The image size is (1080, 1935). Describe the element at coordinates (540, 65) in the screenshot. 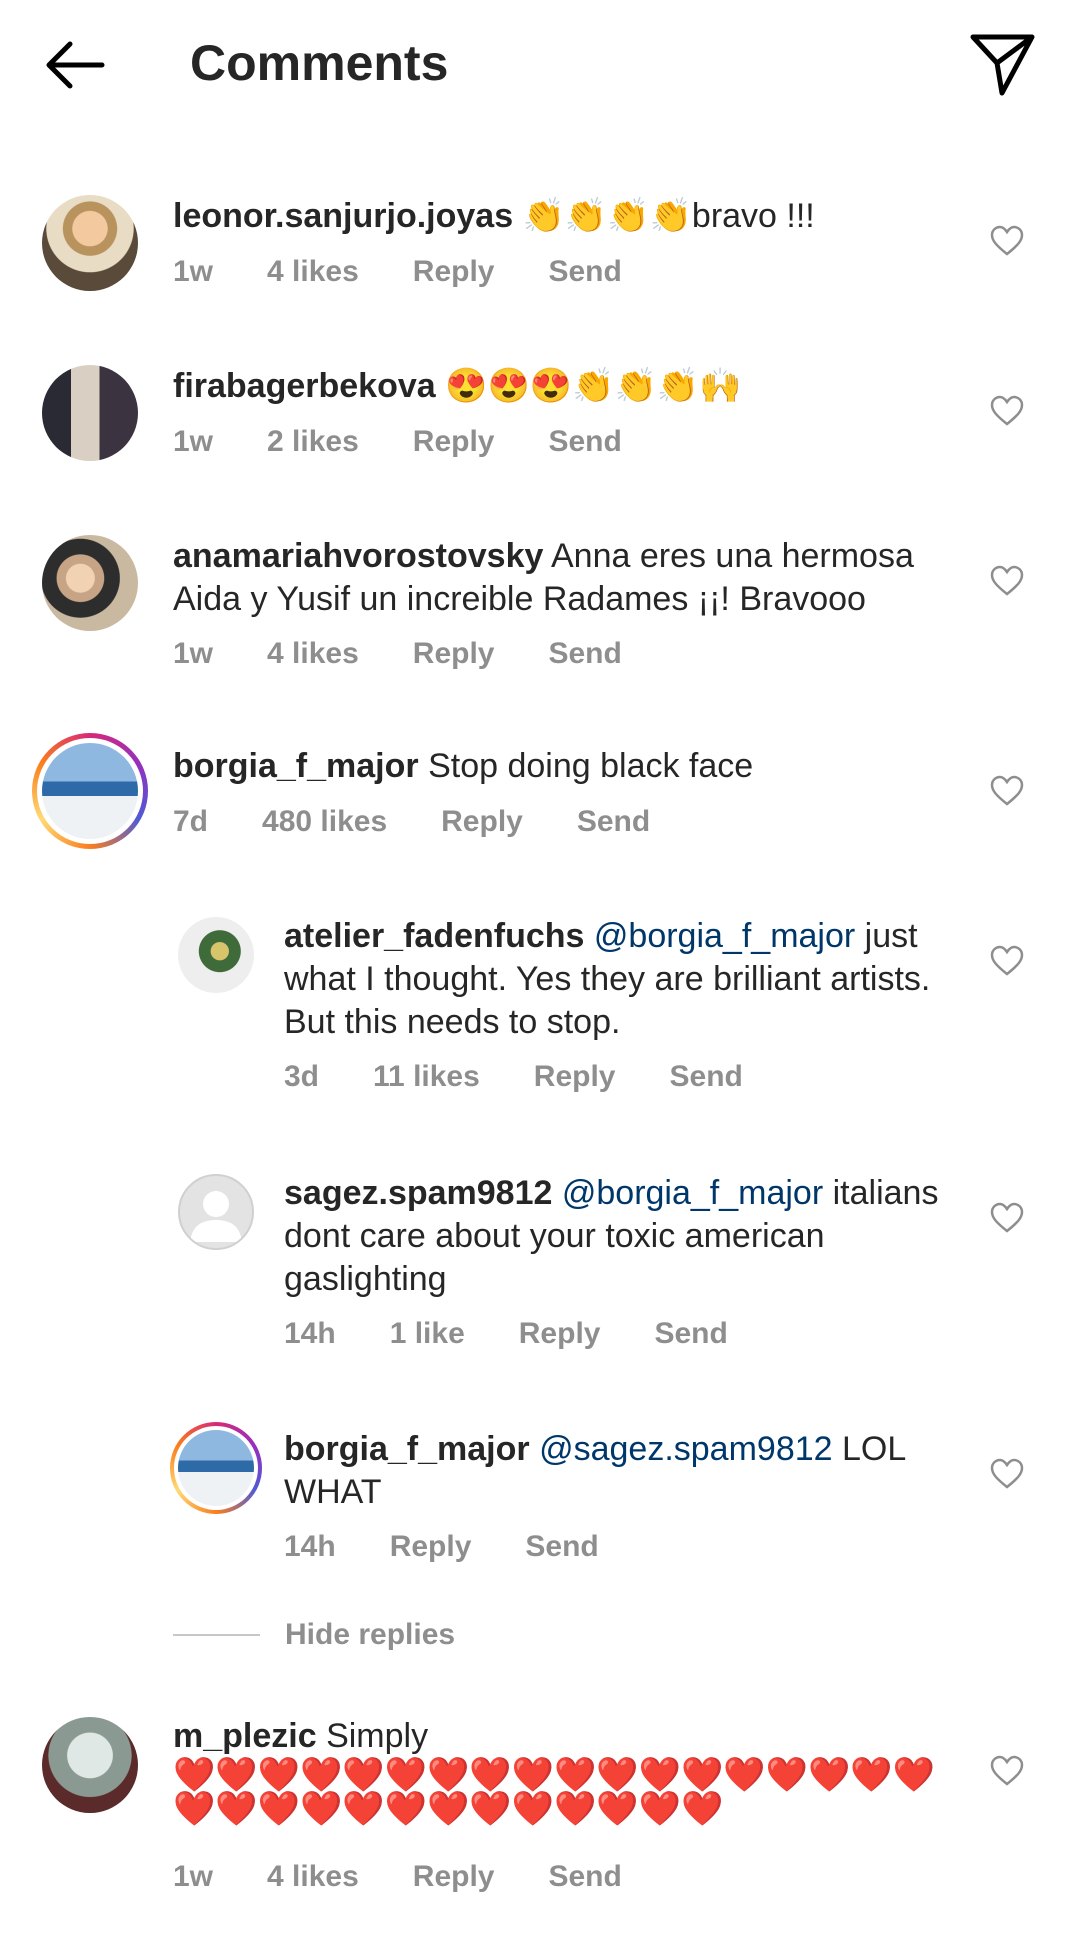

I see `header-bar: Comments` at that location.